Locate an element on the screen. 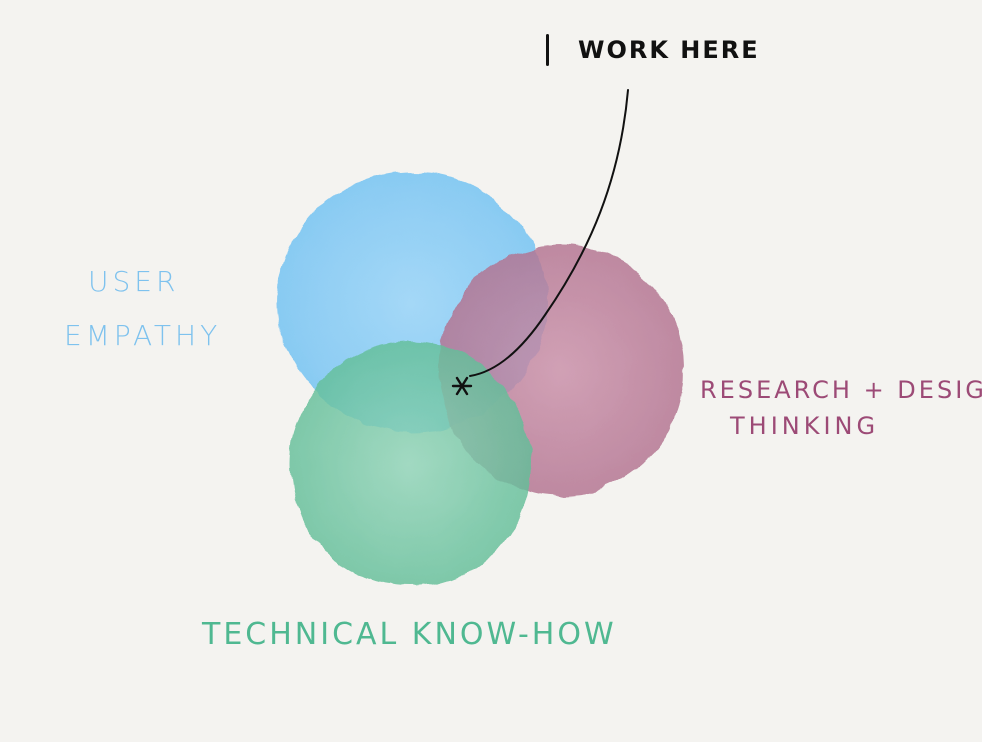 This screenshot has height=742, width=982. annotation-tick-mark is located at coordinates (547, 50).